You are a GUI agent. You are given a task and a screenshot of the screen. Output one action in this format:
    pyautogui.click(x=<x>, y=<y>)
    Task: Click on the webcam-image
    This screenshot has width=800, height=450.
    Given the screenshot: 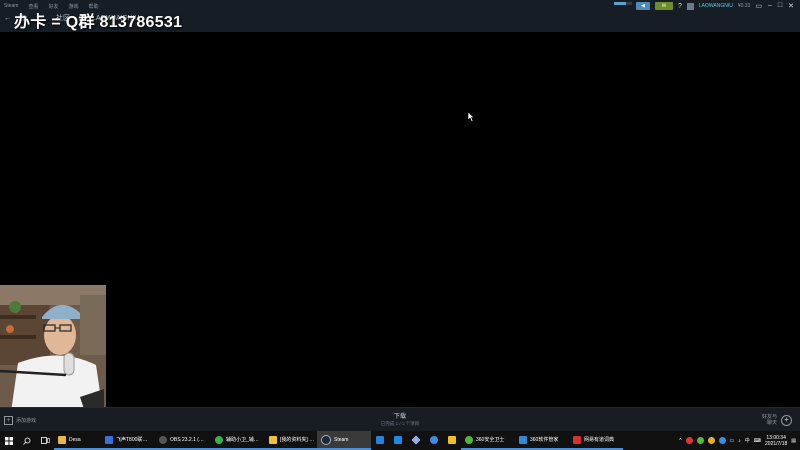 What is the action you would take?
    pyautogui.click(x=53, y=352)
    